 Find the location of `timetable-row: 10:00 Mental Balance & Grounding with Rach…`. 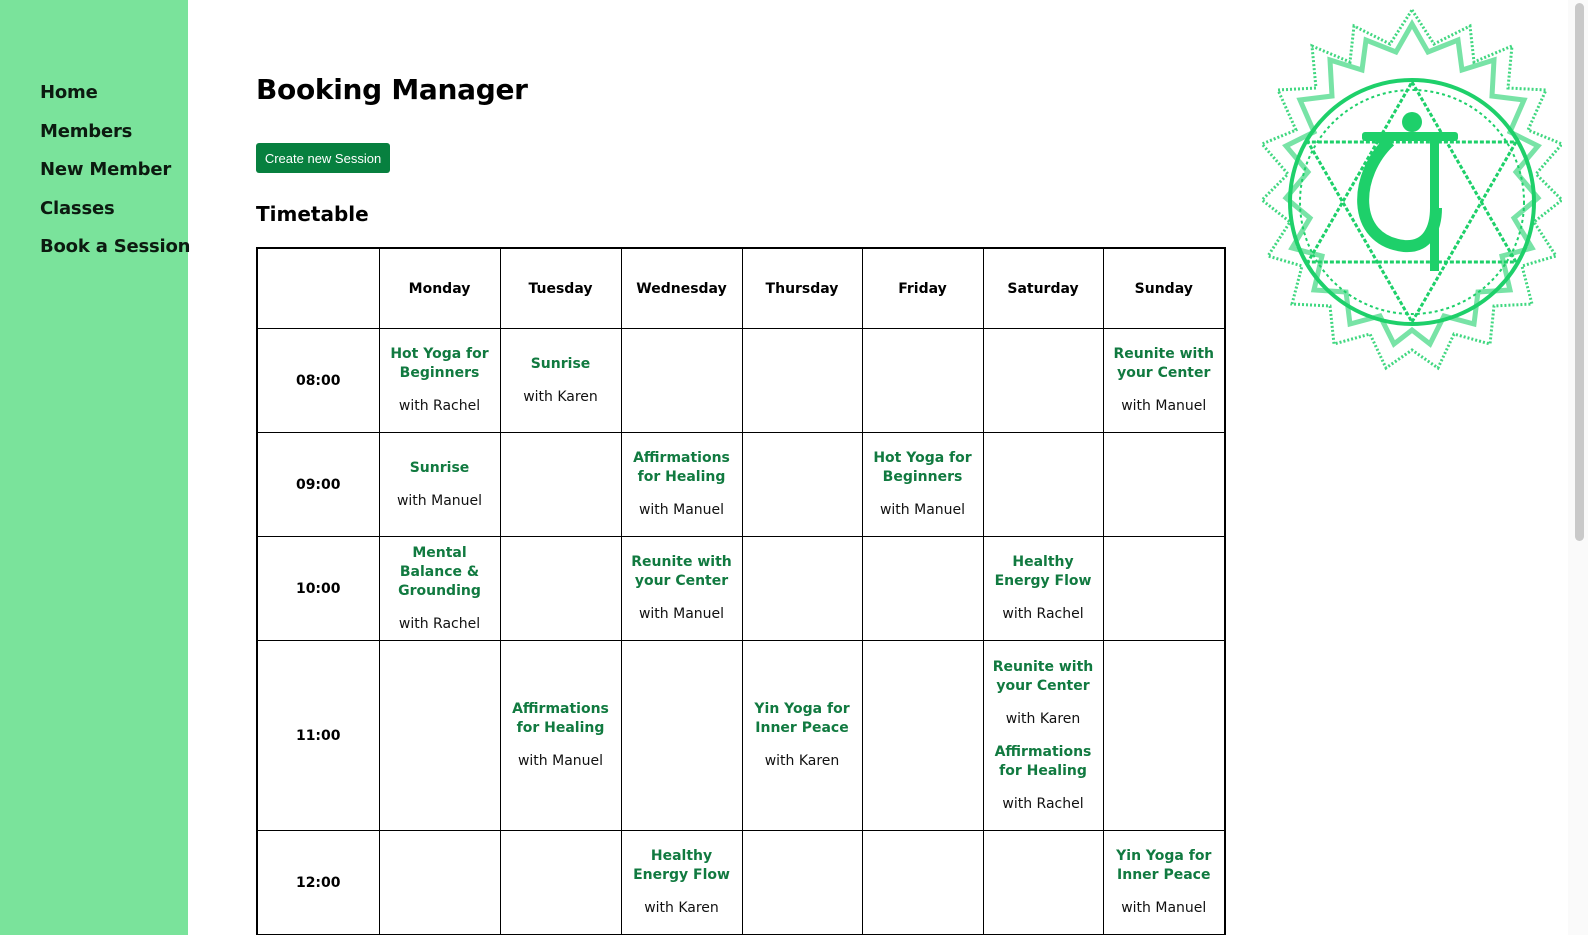

timetable-row: 10:00 Mental Balance & Grounding with Rach… is located at coordinates (741, 588).